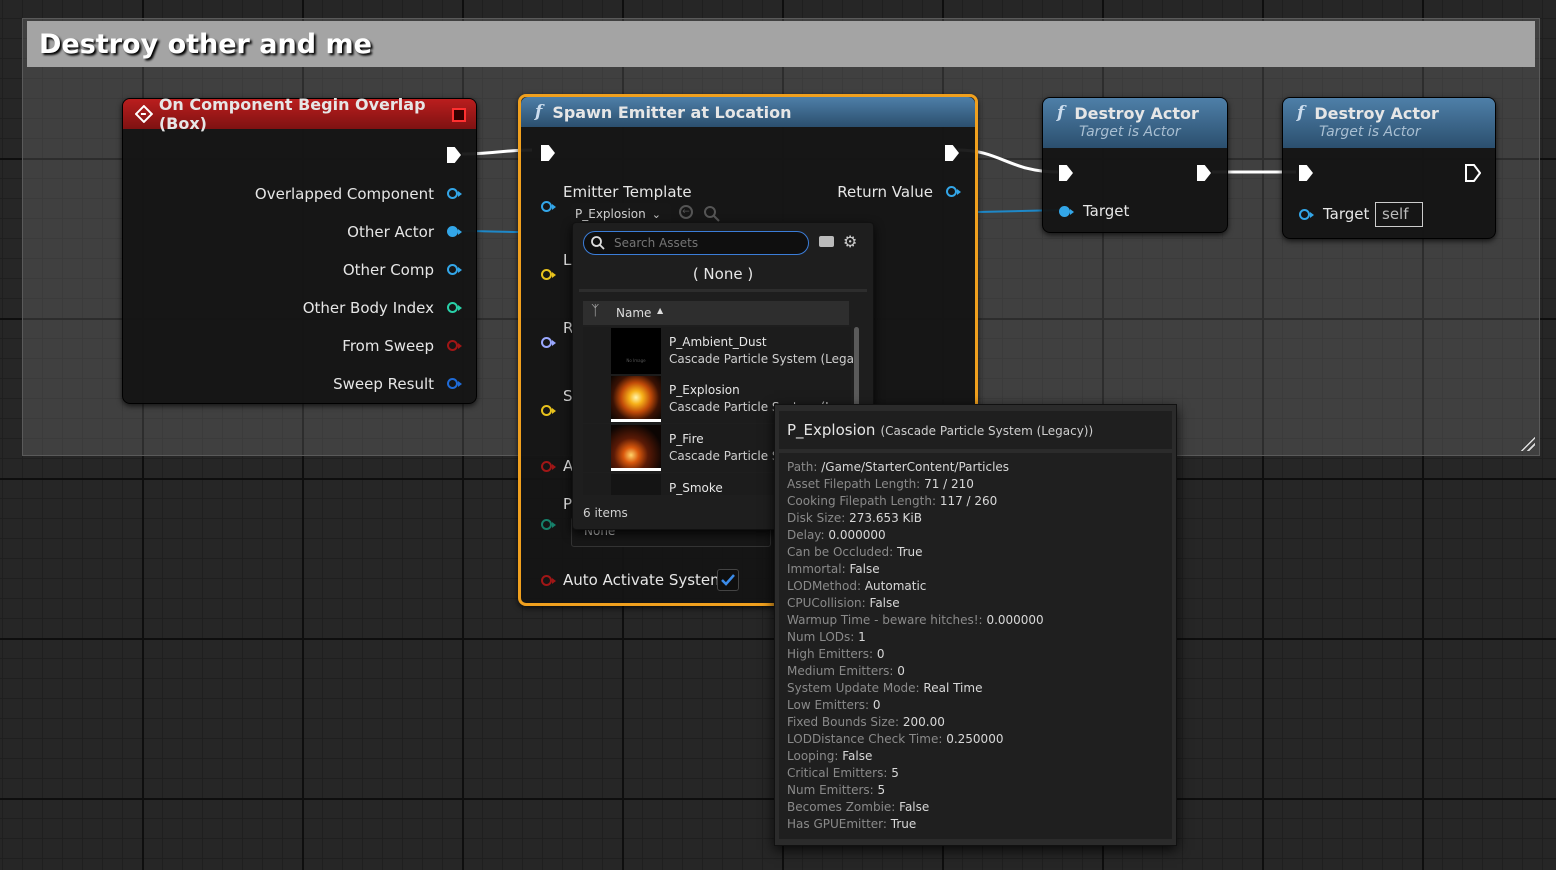 This screenshot has width=1556, height=870. I want to click on tooltip-title: P_Explosion, so click(831, 430).